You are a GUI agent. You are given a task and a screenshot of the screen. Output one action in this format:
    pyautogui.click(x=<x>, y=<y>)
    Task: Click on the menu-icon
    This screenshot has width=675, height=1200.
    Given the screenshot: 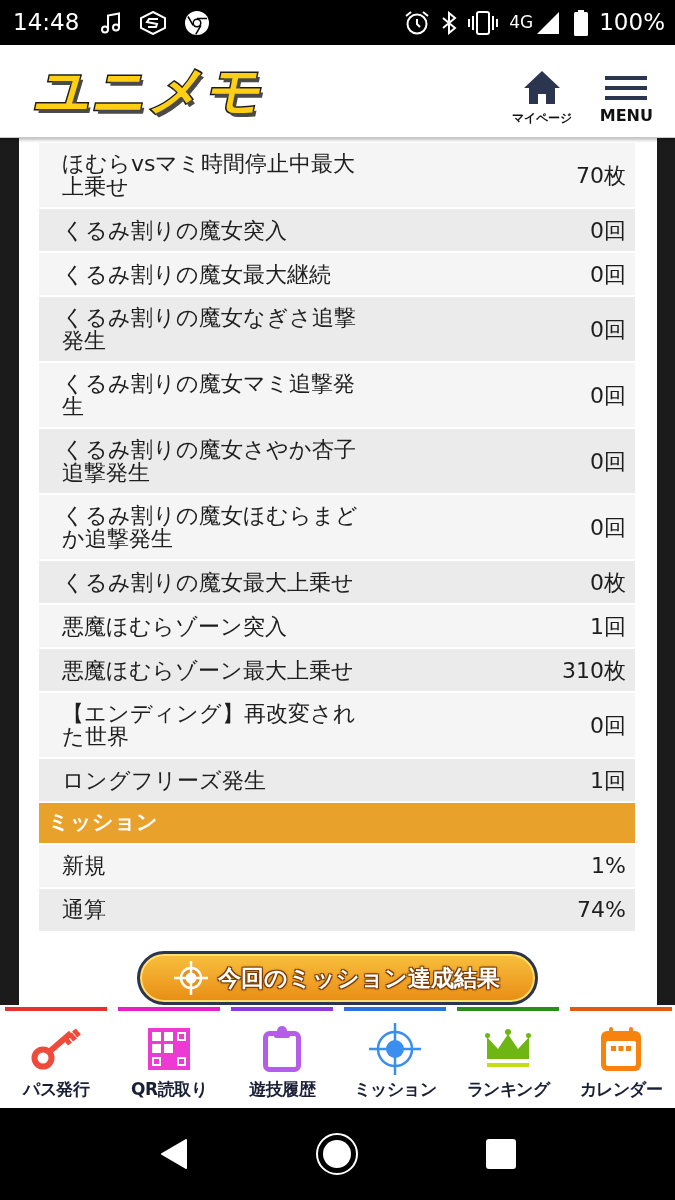 What is the action you would take?
    pyautogui.click(x=626, y=88)
    